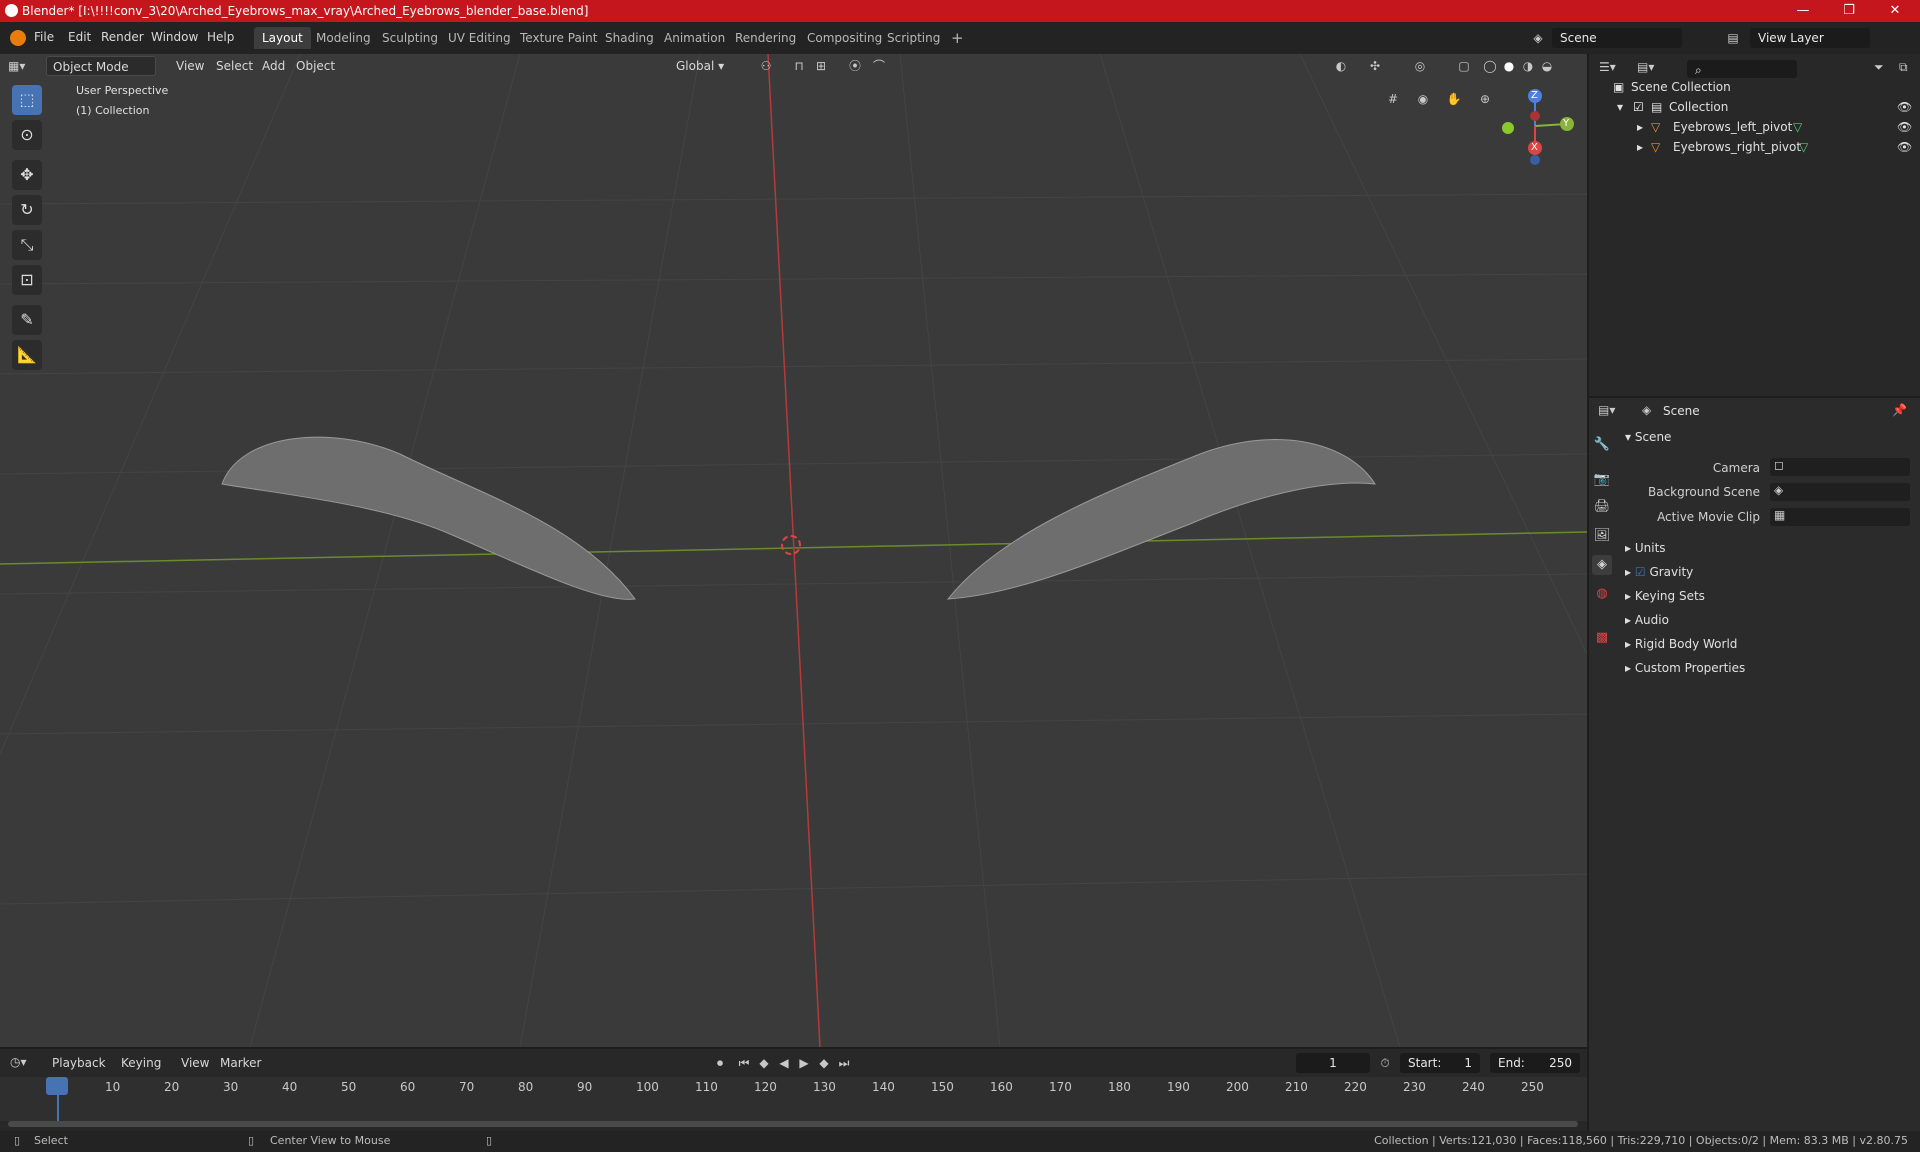 The image size is (1920, 1152). I want to click on timeline-scrollbar, so click(793, 1124).